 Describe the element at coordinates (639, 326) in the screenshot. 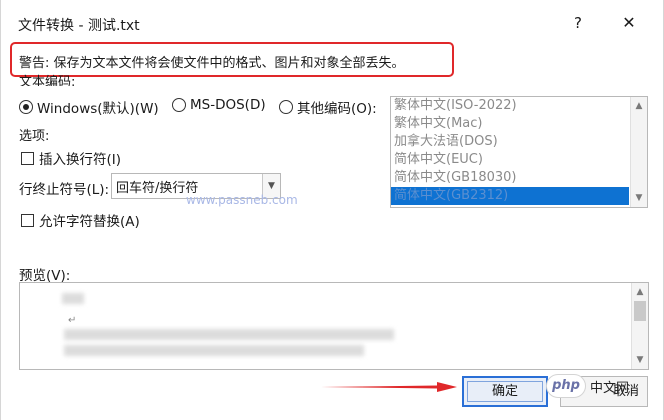

I see `preview-scrollbar: ▲ ▼` at that location.